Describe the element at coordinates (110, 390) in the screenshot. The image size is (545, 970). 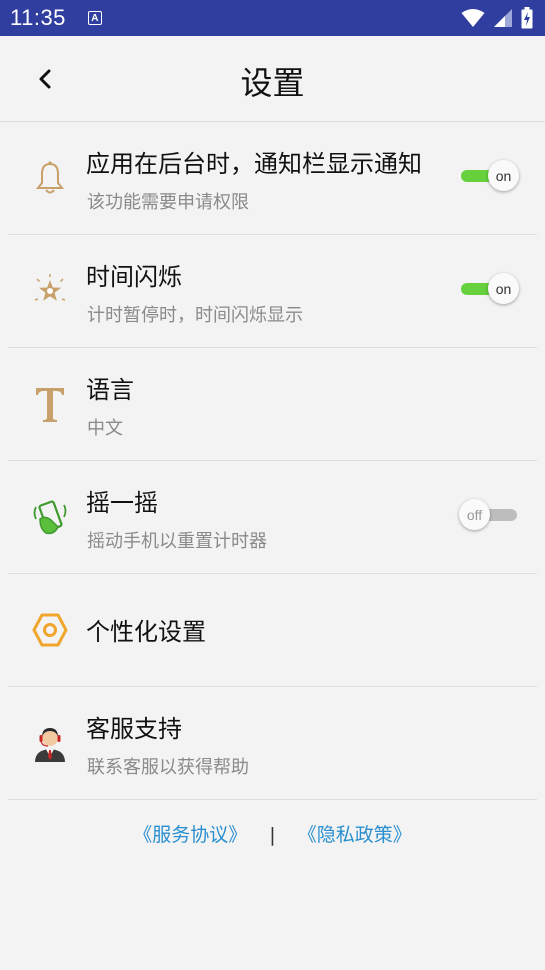
I see `setting-title: 语言` at that location.